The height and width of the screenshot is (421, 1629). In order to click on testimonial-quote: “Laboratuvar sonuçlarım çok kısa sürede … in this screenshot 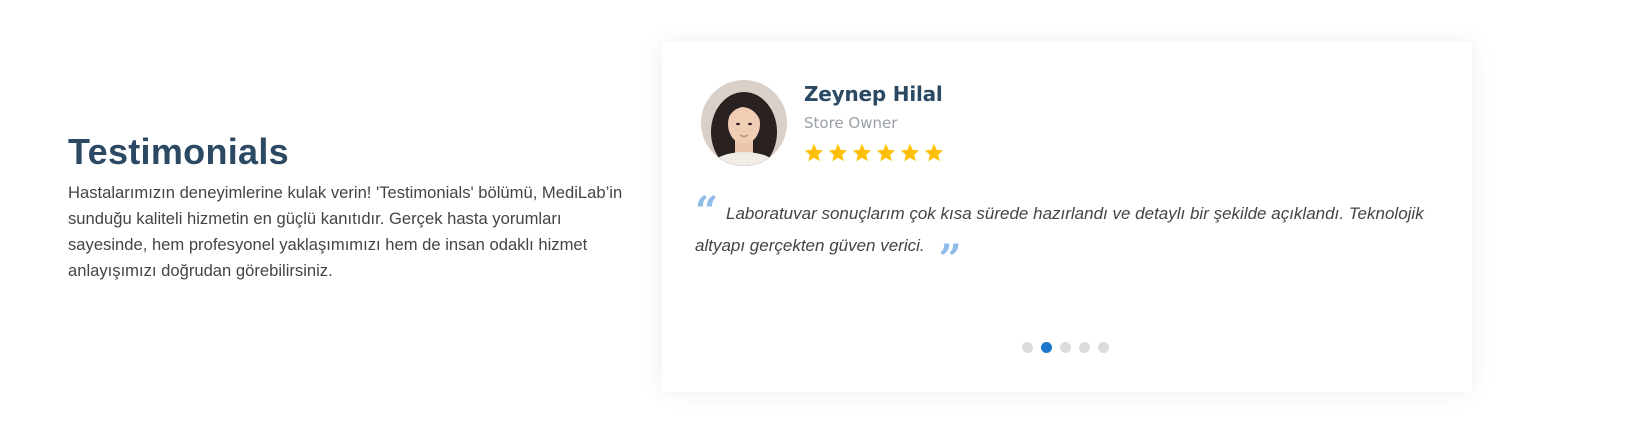, I will do `click(1059, 235)`.